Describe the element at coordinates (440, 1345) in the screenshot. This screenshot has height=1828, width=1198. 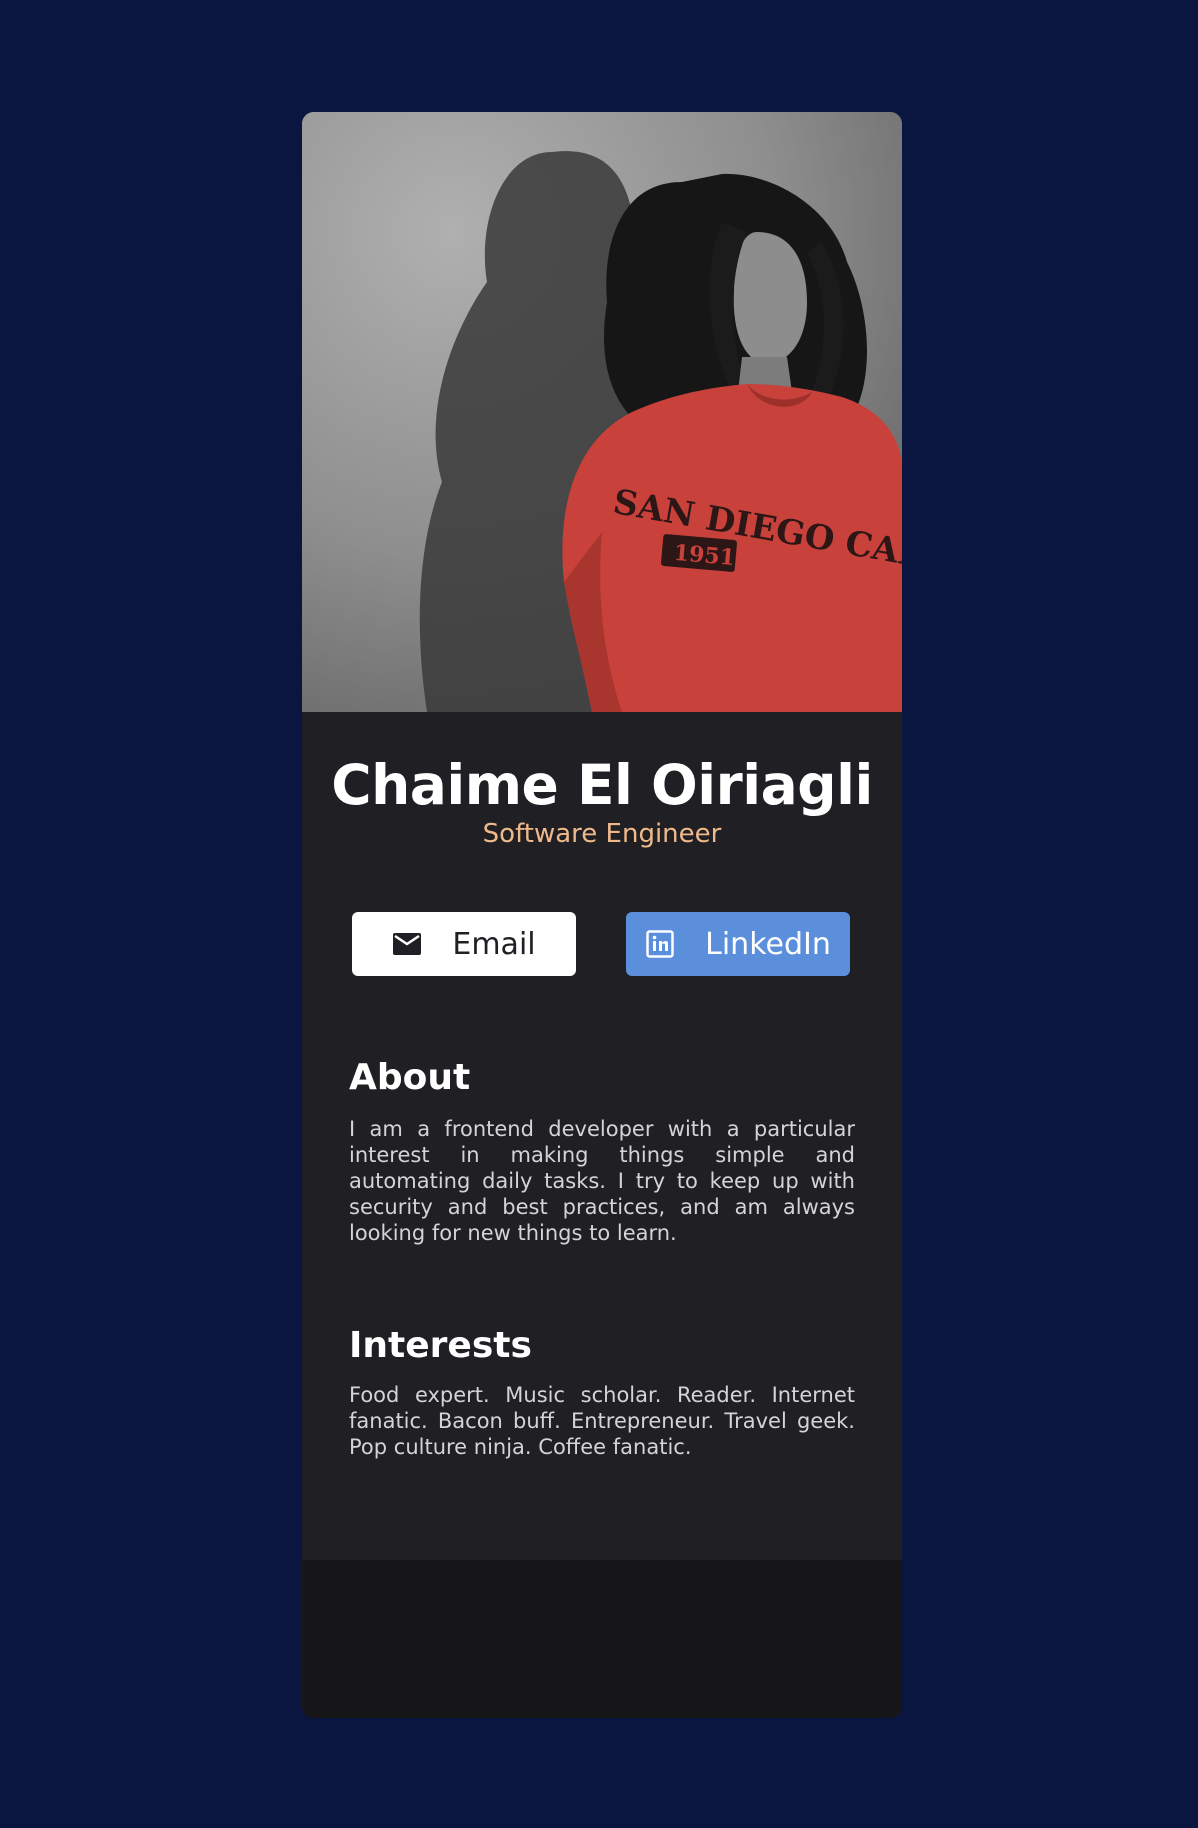
I see `interests-heading: Interests` at that location.